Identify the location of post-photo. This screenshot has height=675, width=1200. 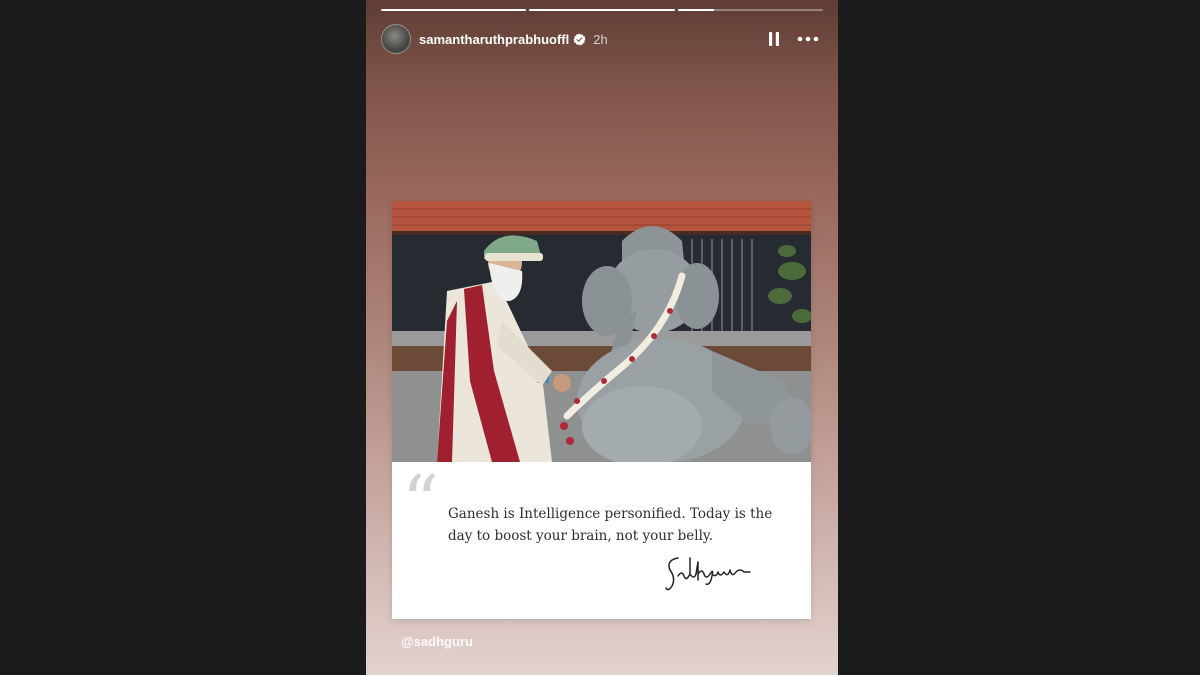
(601, 331).